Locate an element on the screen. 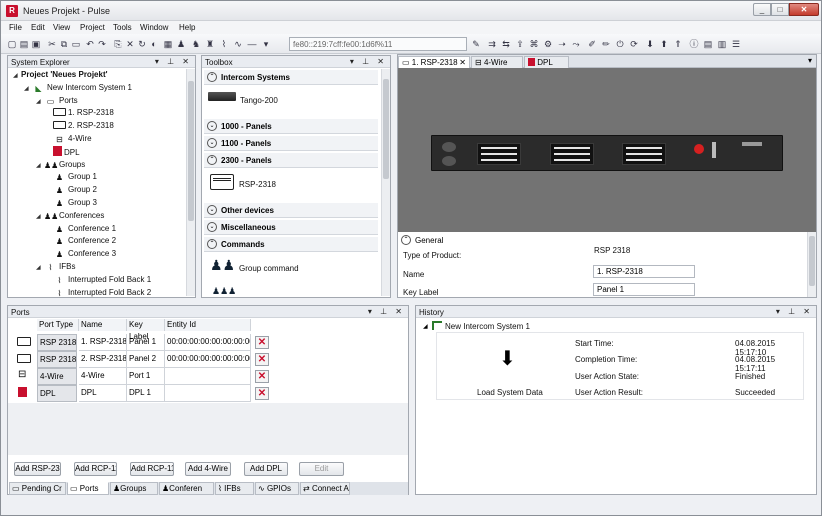  add-4-wire-button: Add 4-Wire is located at coordinates (208, 469).